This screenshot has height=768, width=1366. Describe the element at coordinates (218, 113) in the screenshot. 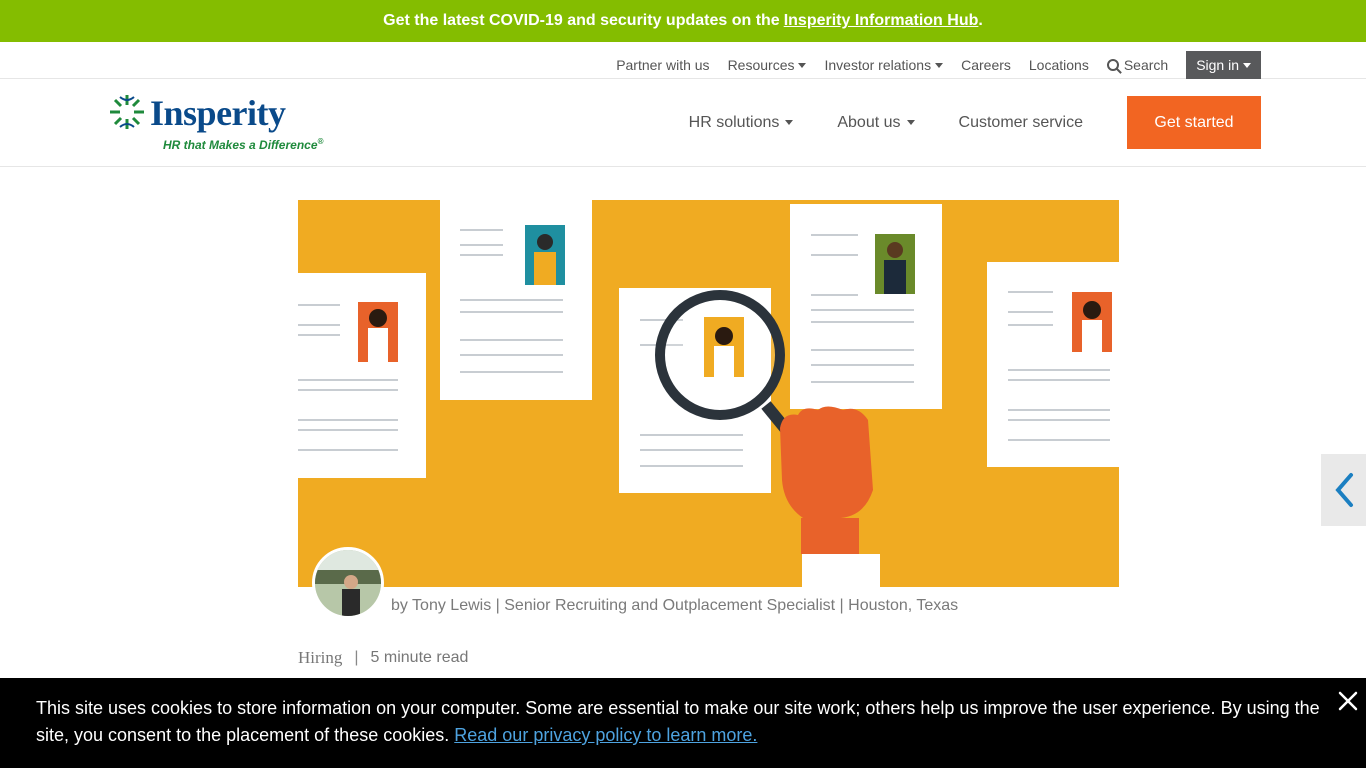

I see `brand-name: Insperity` at that location.